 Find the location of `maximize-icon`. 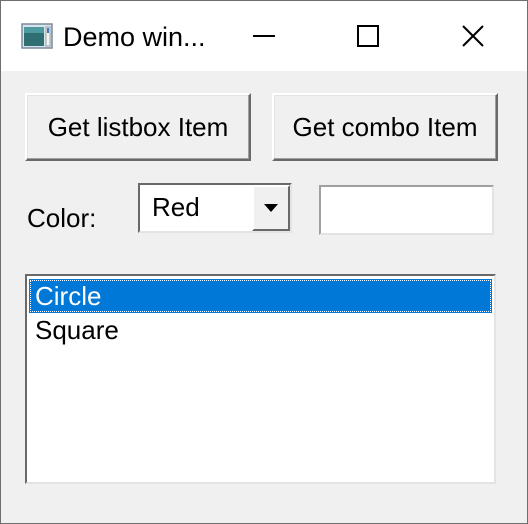

maximize-icon is located at coordinates (368, 36).